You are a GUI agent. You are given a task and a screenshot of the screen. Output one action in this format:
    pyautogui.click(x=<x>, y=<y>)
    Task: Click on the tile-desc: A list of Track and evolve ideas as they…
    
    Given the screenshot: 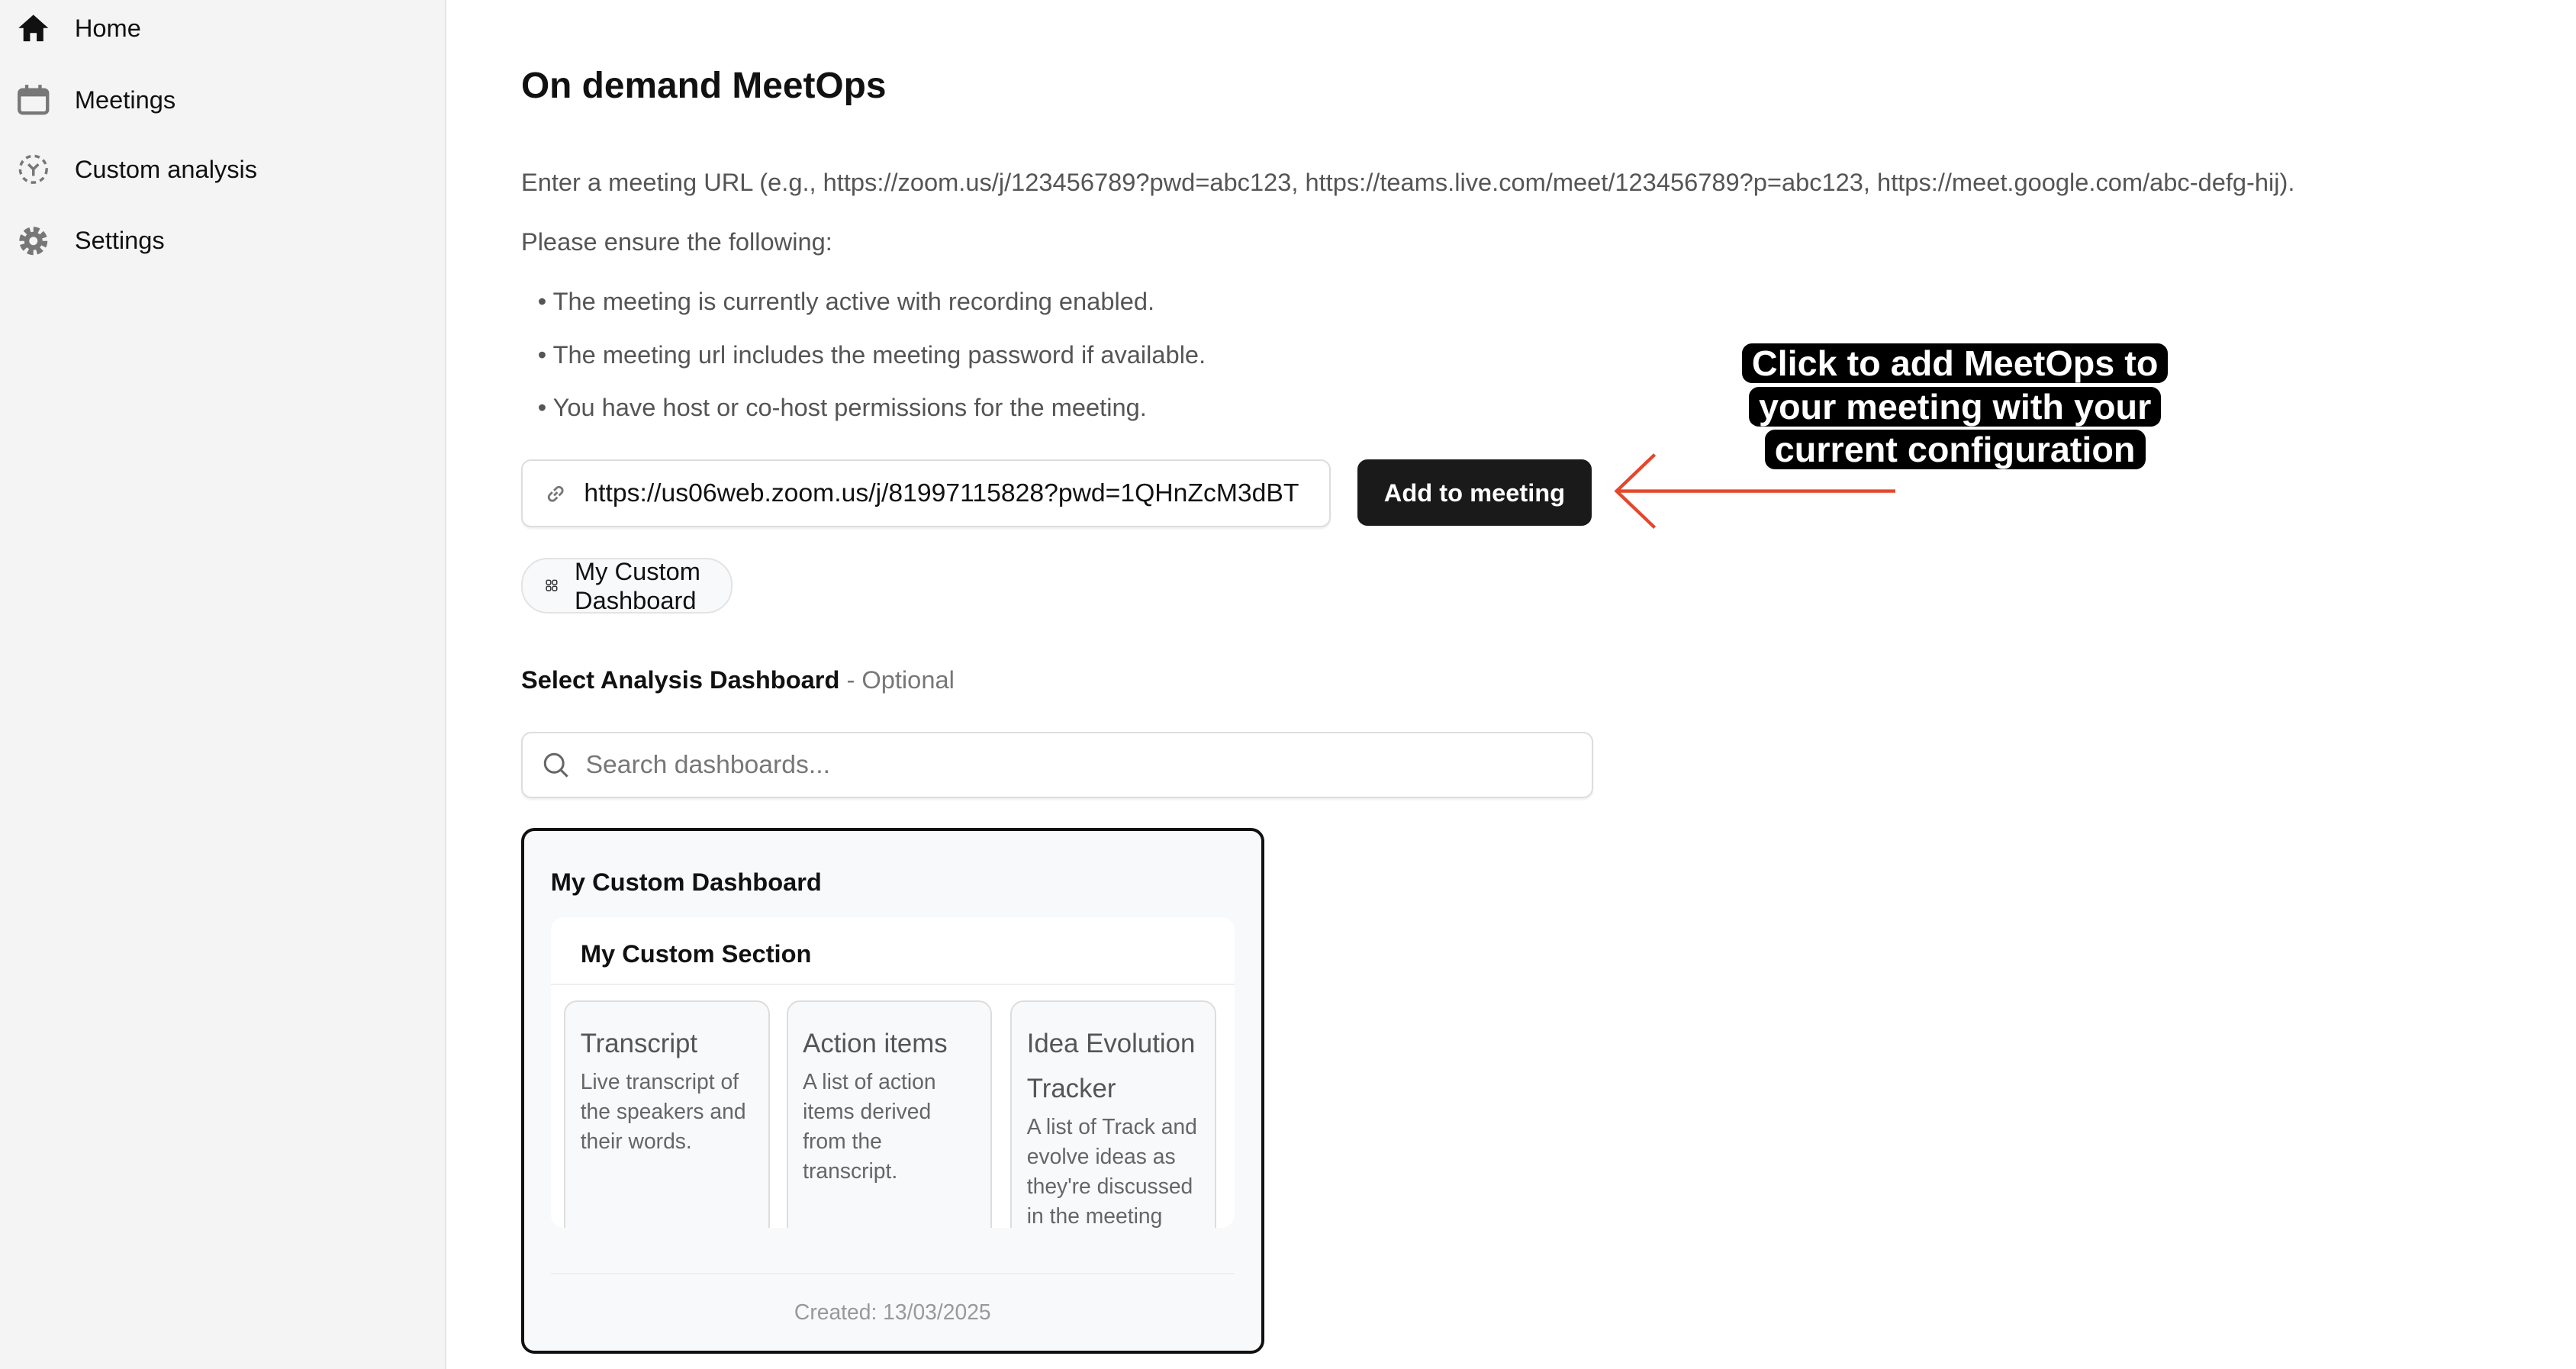 What is the action you would take?
    pyautogui.click(x=1111, y=1171)
    